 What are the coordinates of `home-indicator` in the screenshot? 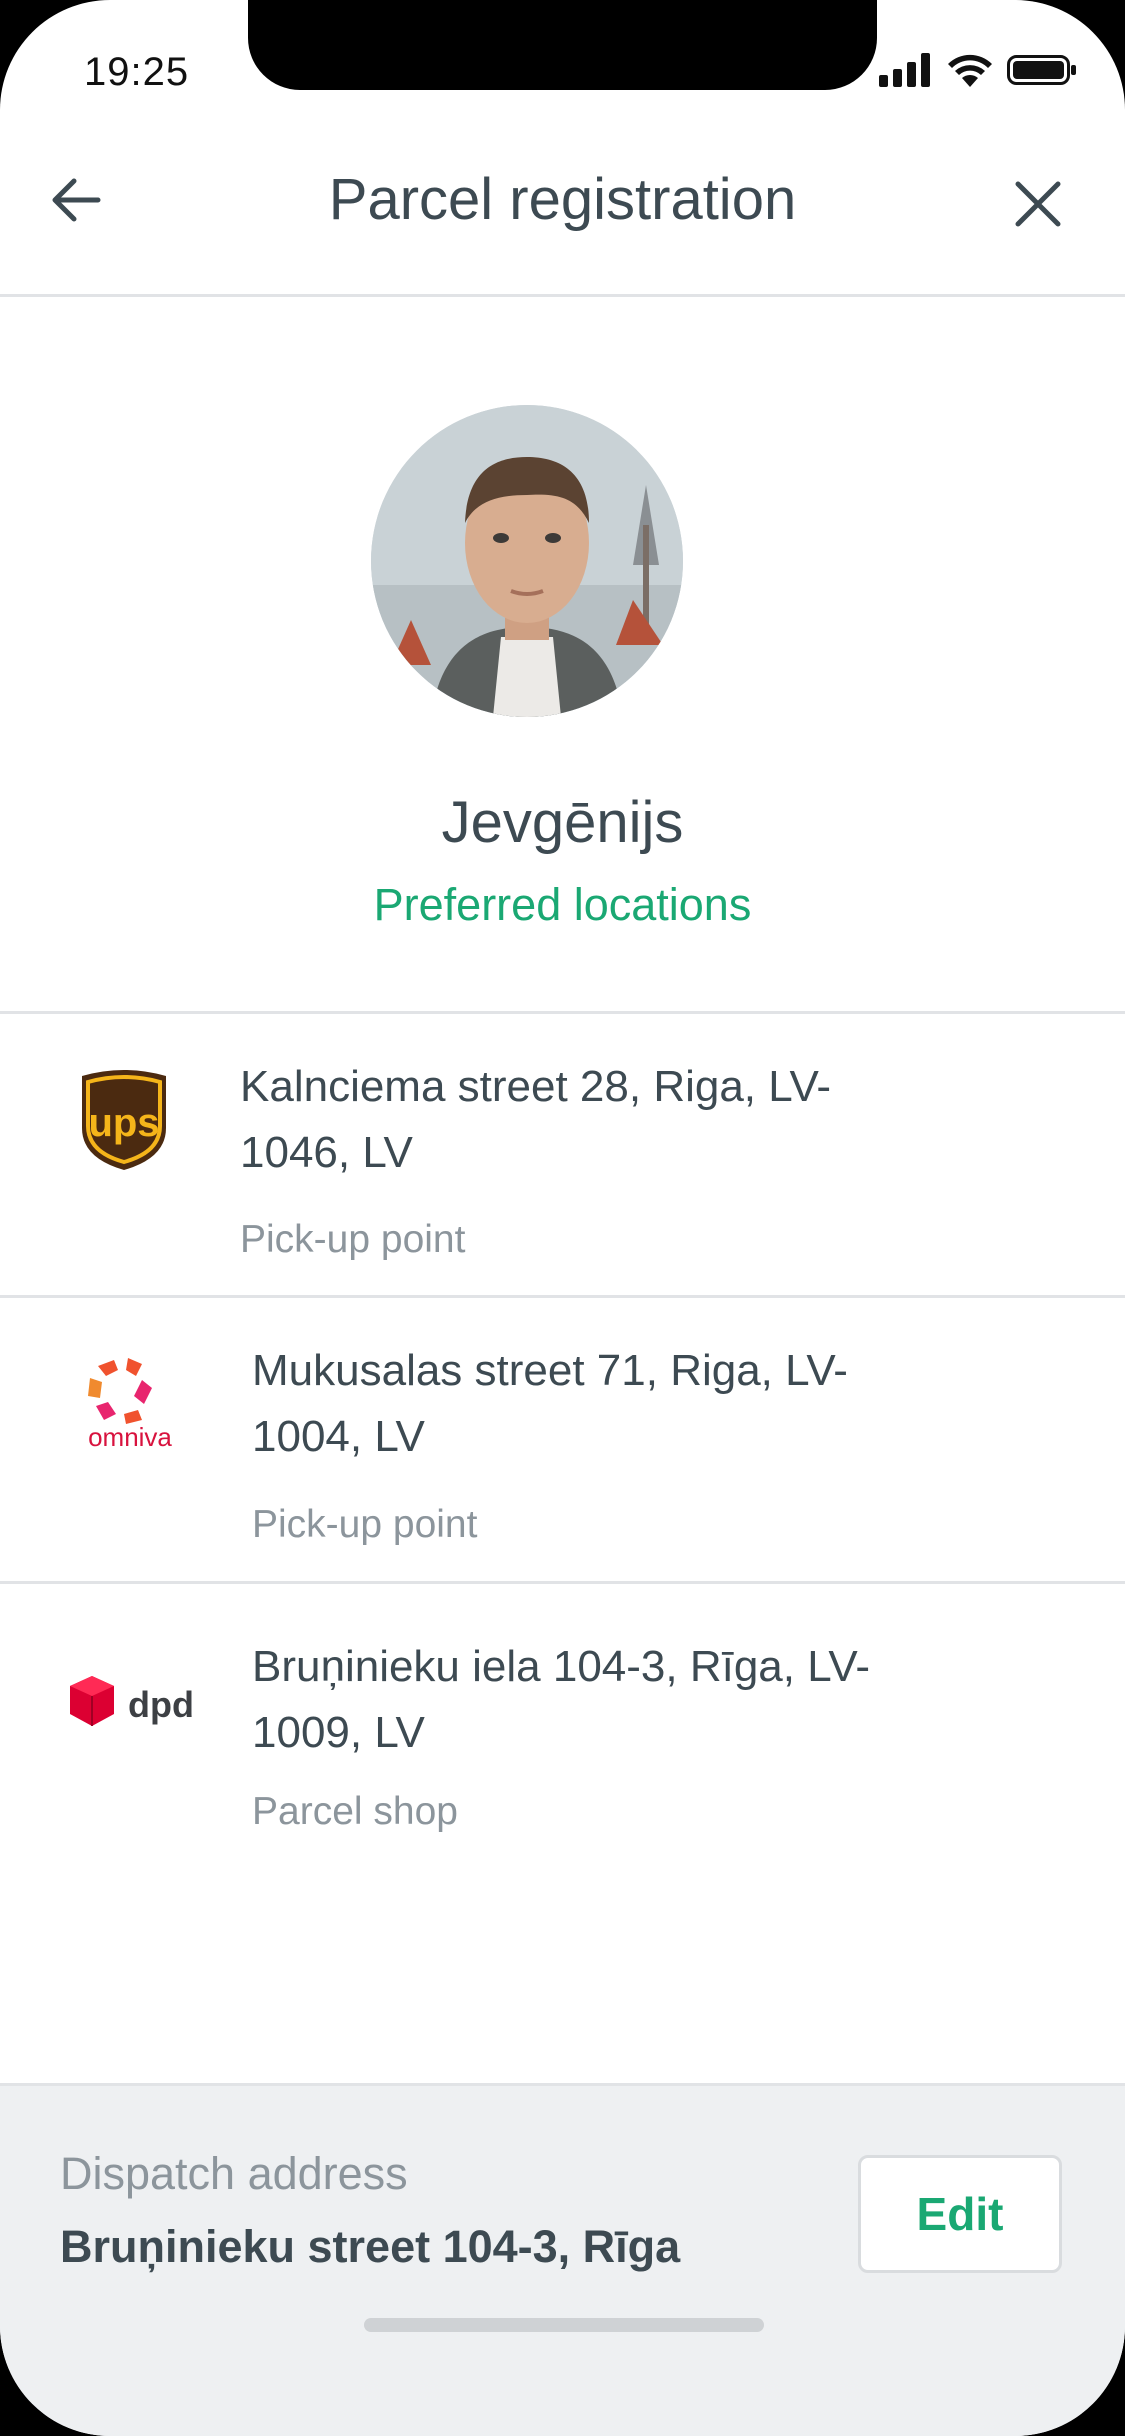 It's located at (564, 2325).